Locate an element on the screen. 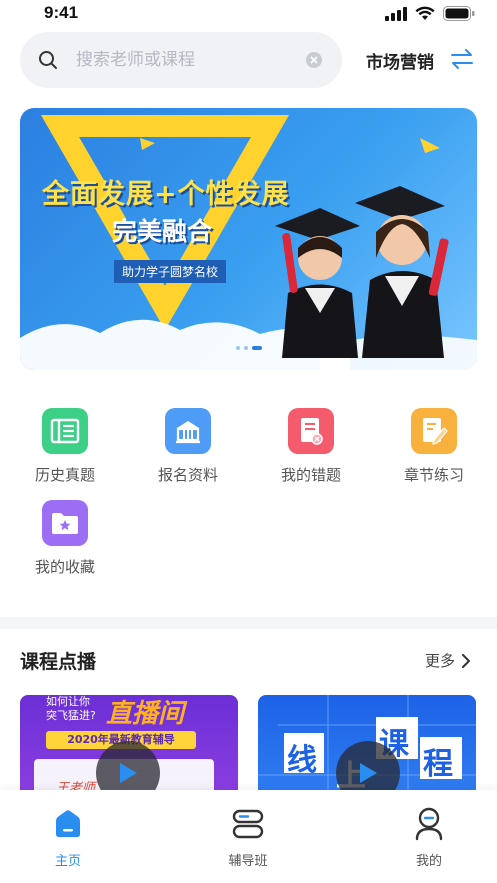 This screenshot has width=497, height=883. status-icons is located at coordinates (430, 13).